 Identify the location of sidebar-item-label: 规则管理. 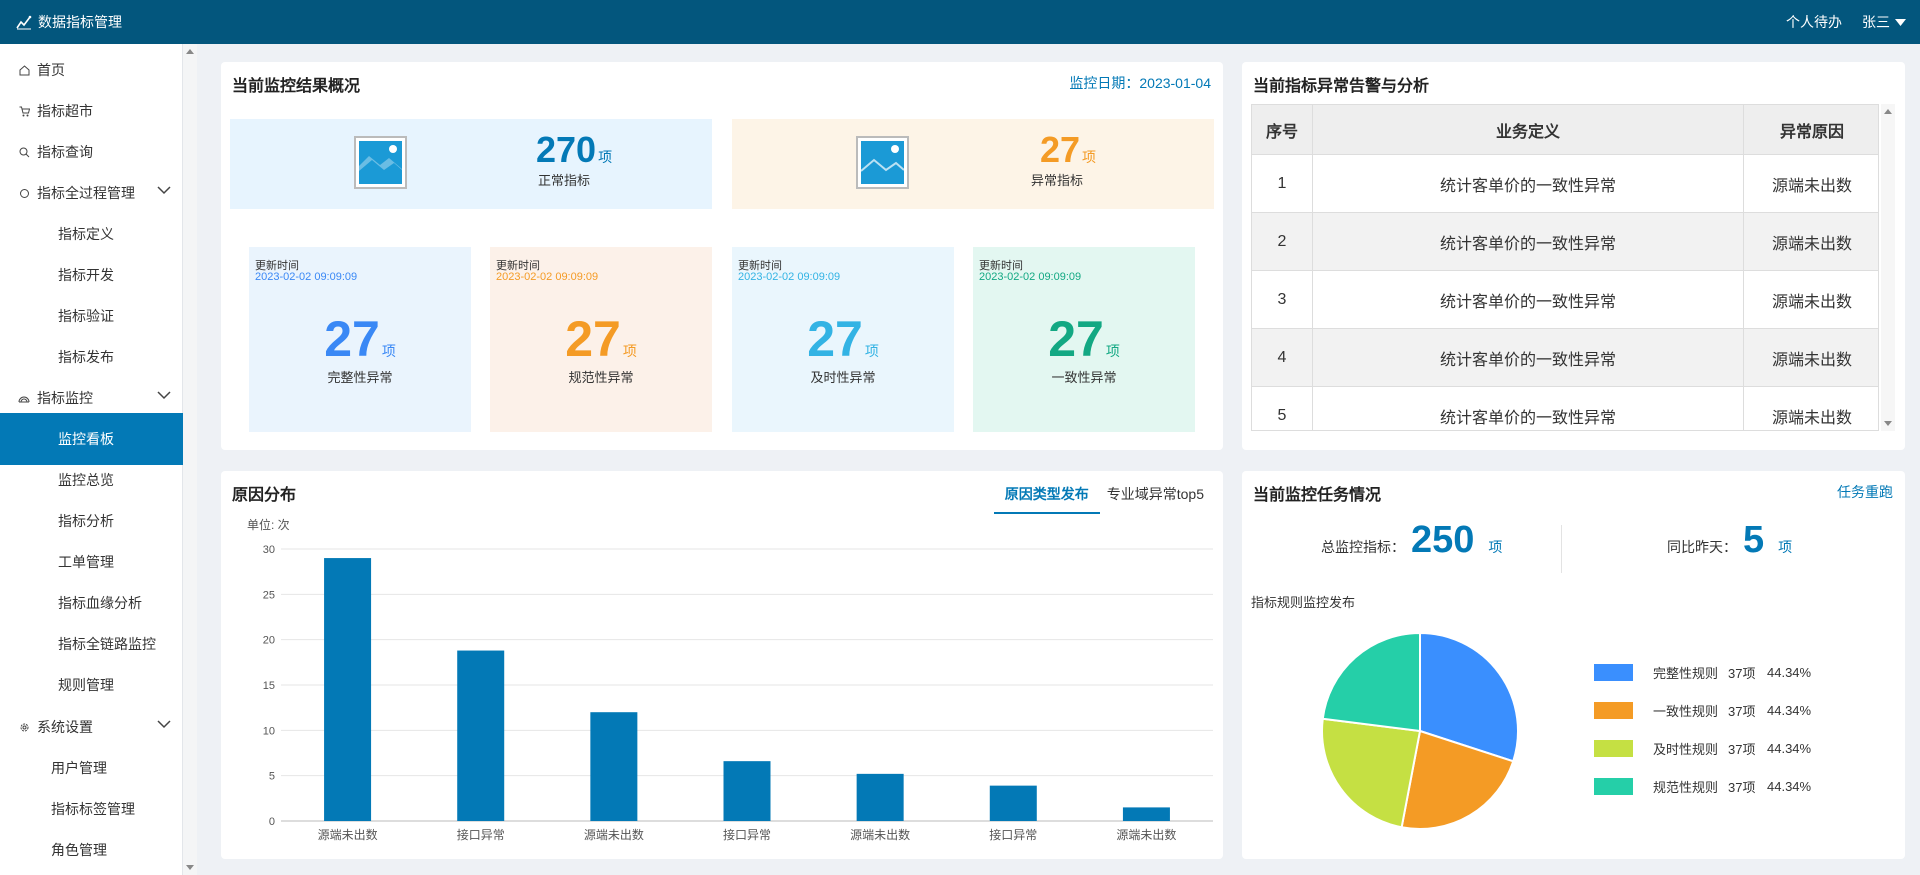
(86, 685).